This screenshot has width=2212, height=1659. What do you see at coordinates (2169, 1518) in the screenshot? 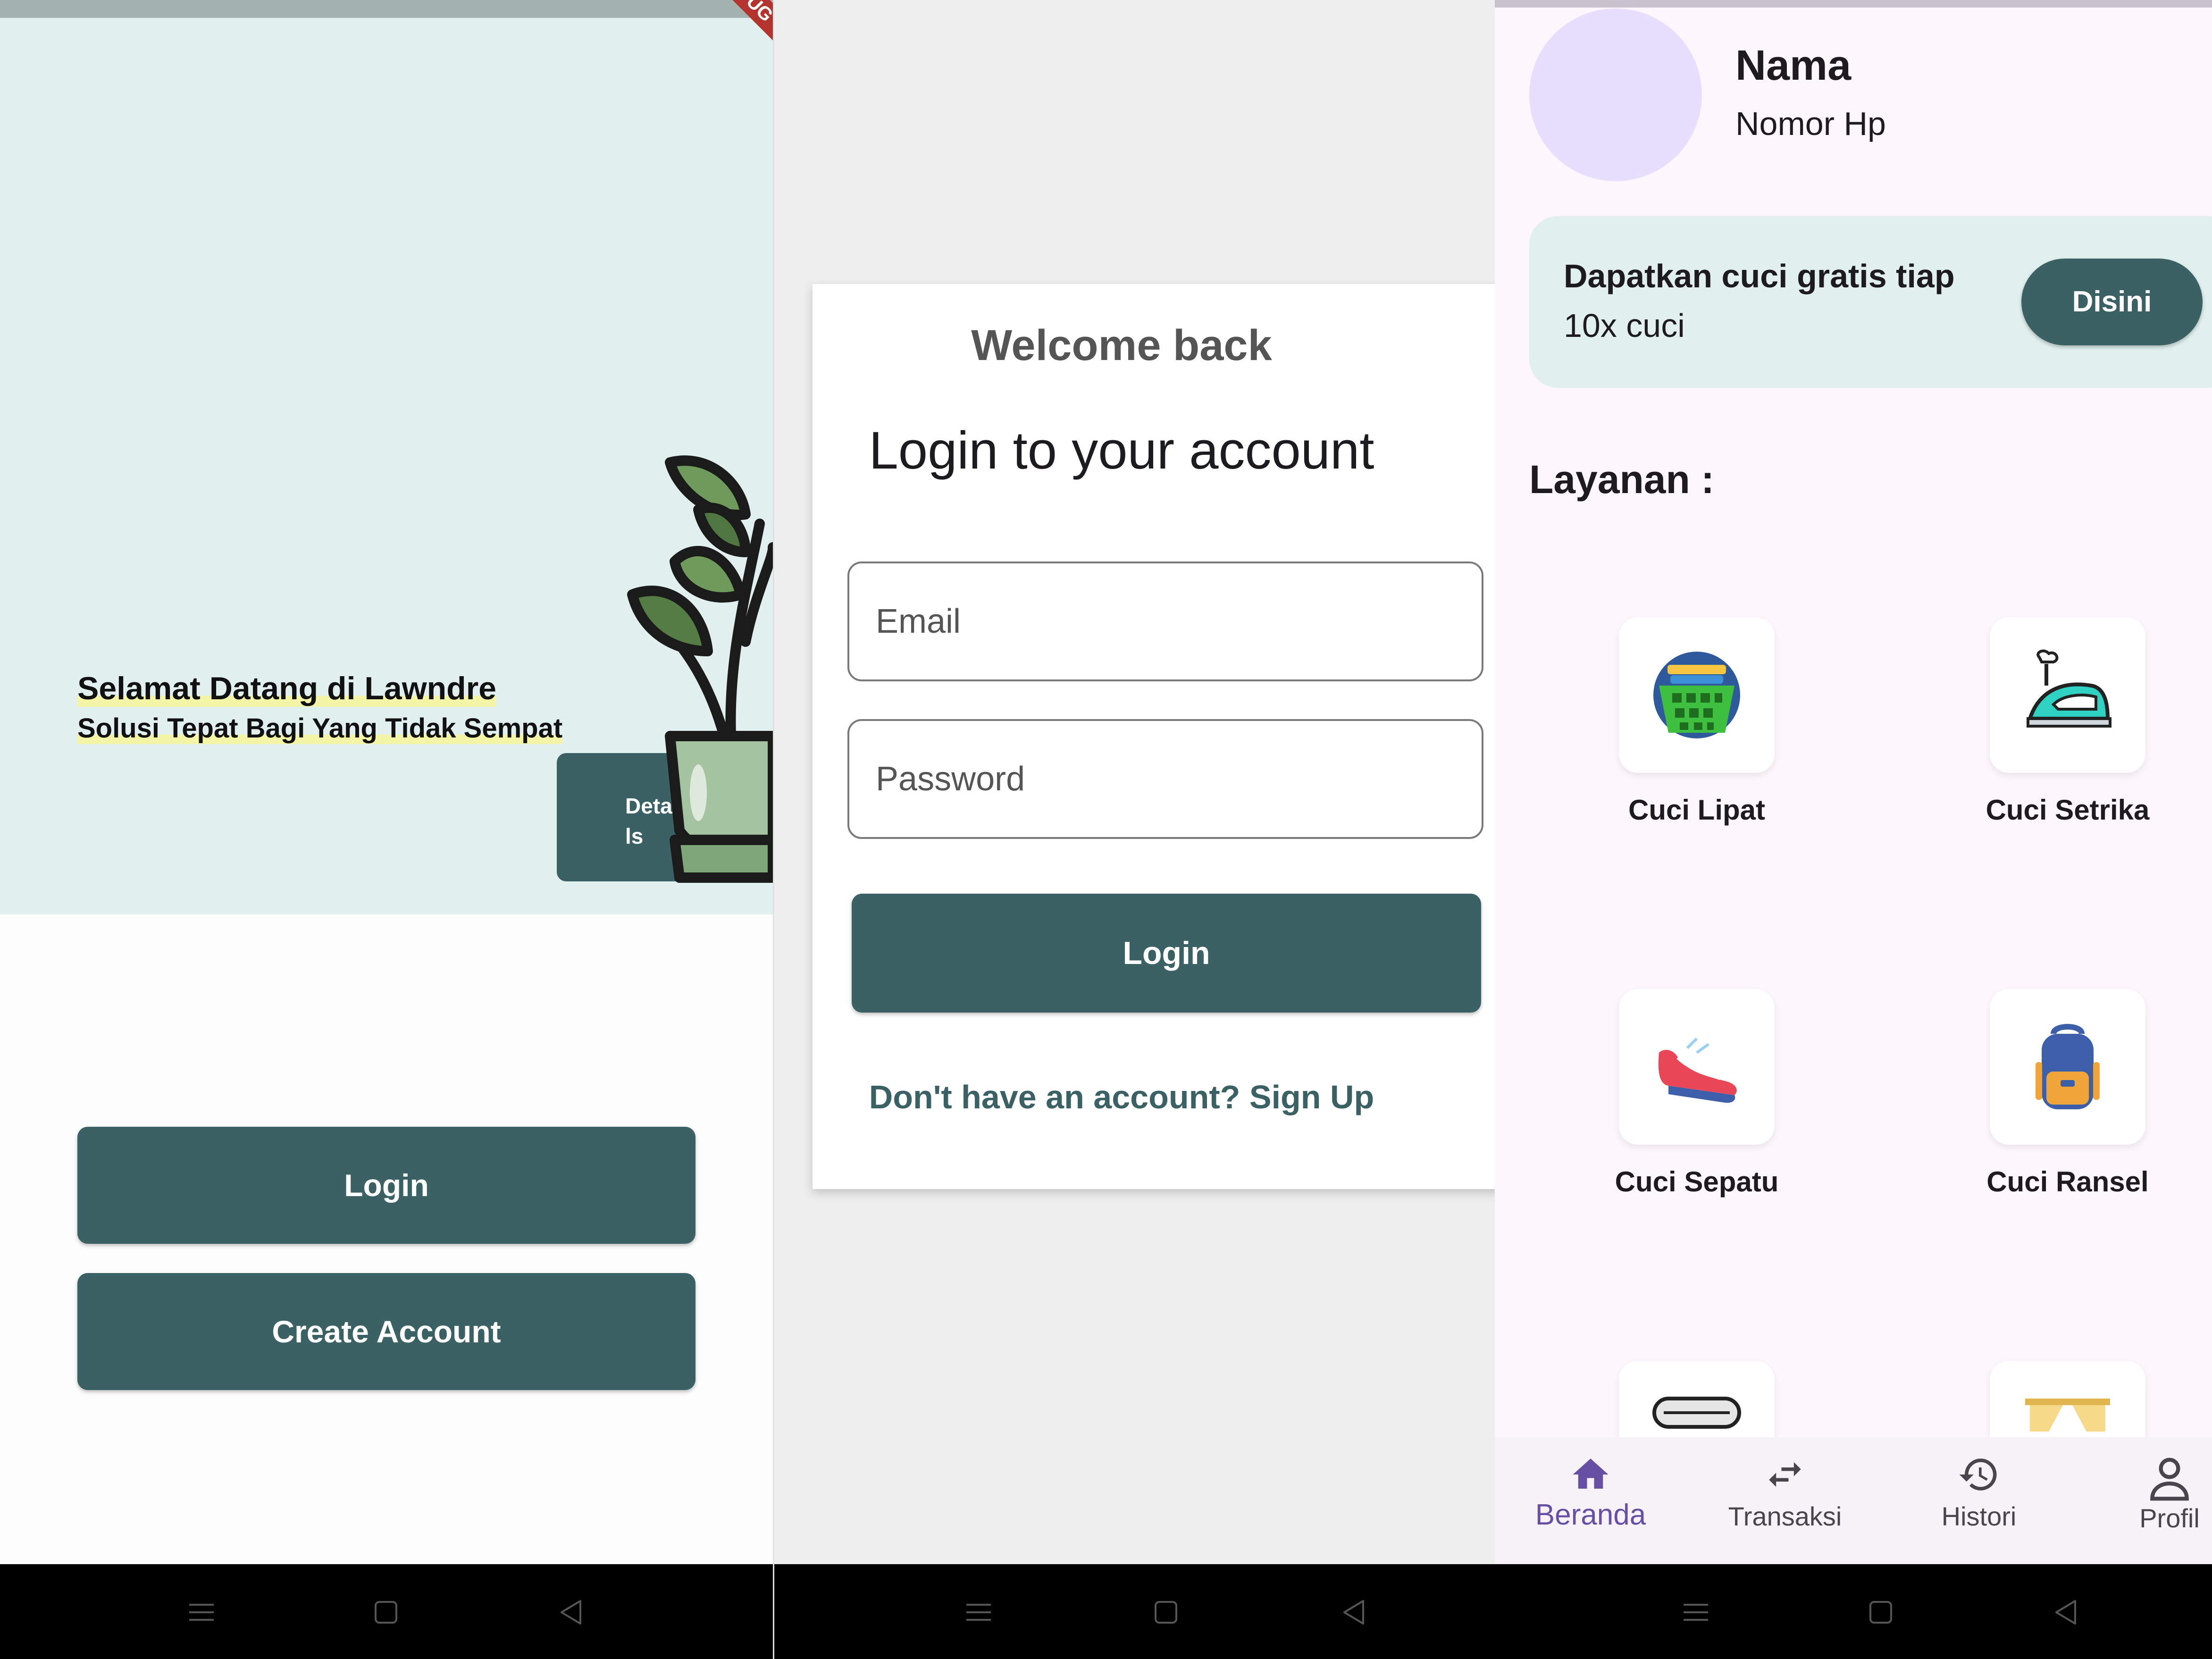
I see `nav-label: Profil` at bounding box center [2169, 1518].